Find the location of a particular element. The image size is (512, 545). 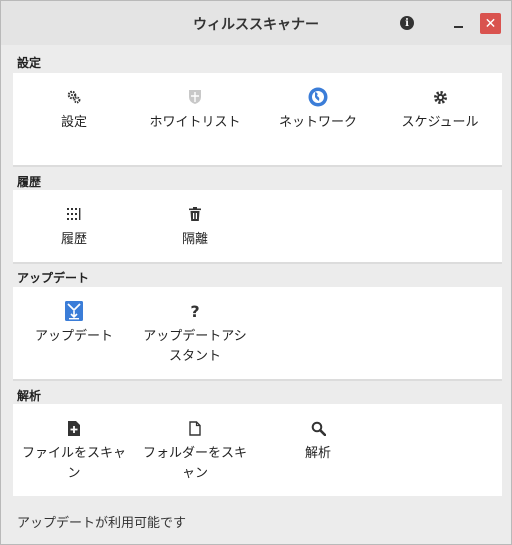

whitelist-button: ホワイトリスト is located at coordinates (195, 110).